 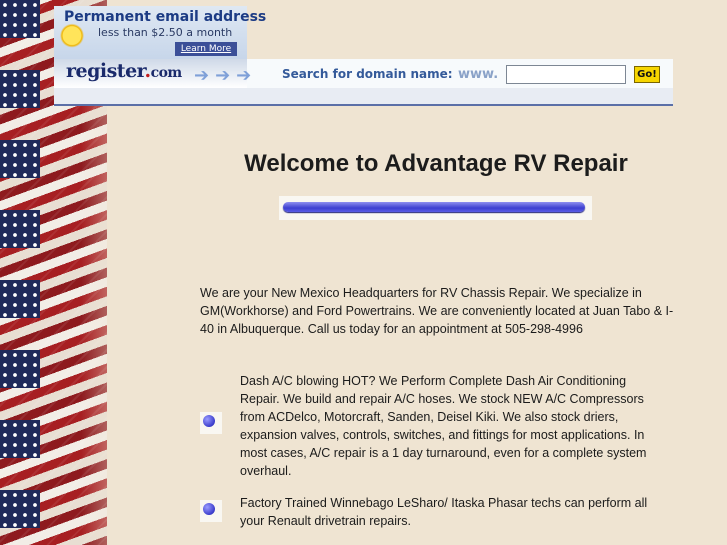 I want to click on sun-hand-icon, so click(x=72, y=39).